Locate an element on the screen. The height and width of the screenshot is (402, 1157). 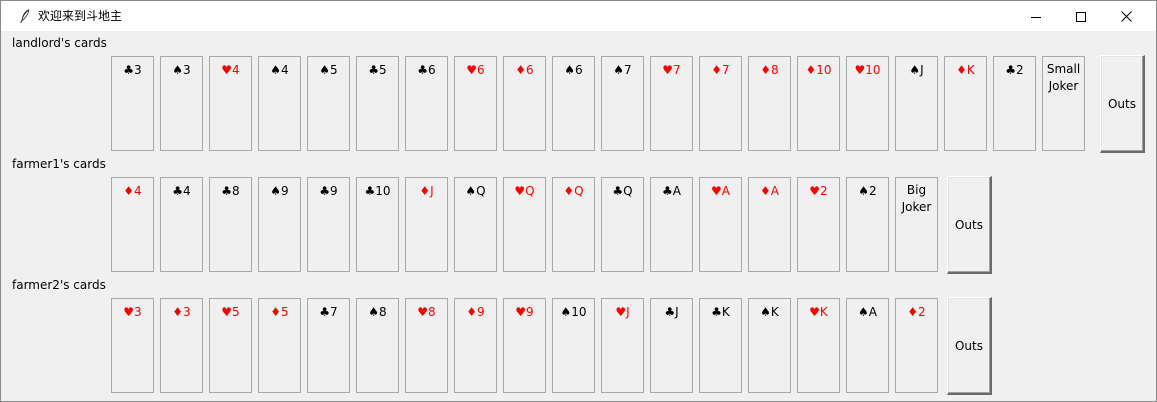
landlord-outs-button: Outs is located at coordinates (1122, 104).